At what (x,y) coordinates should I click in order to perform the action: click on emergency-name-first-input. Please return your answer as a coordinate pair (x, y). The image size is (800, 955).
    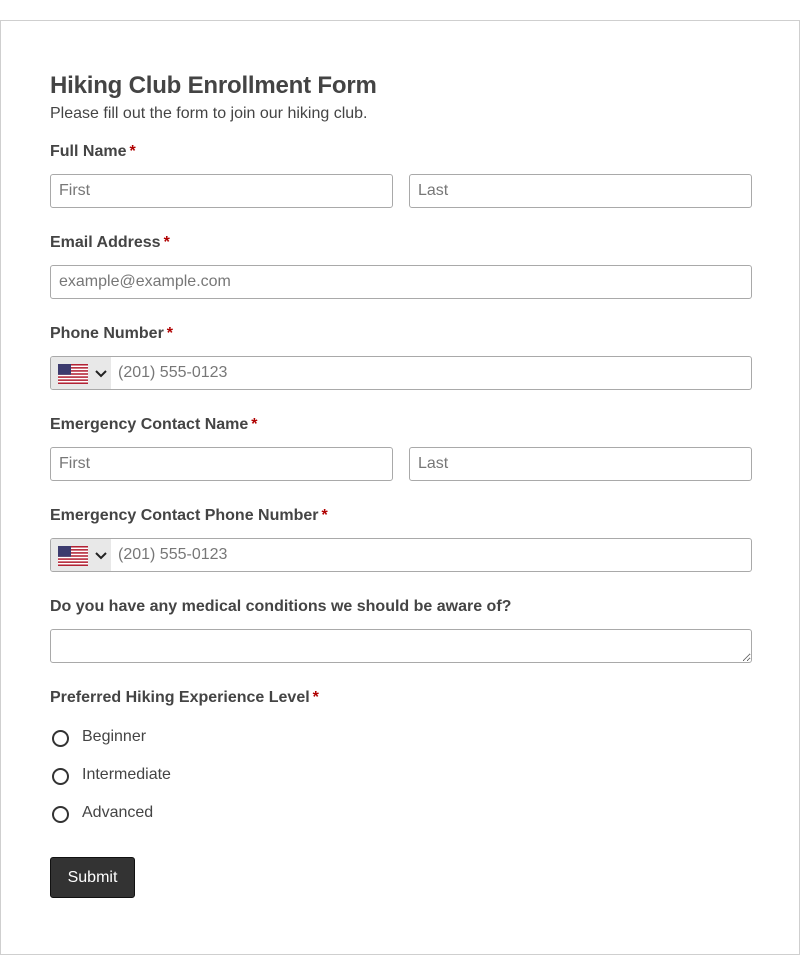
    Looking at the image, I should click on (221, 464).